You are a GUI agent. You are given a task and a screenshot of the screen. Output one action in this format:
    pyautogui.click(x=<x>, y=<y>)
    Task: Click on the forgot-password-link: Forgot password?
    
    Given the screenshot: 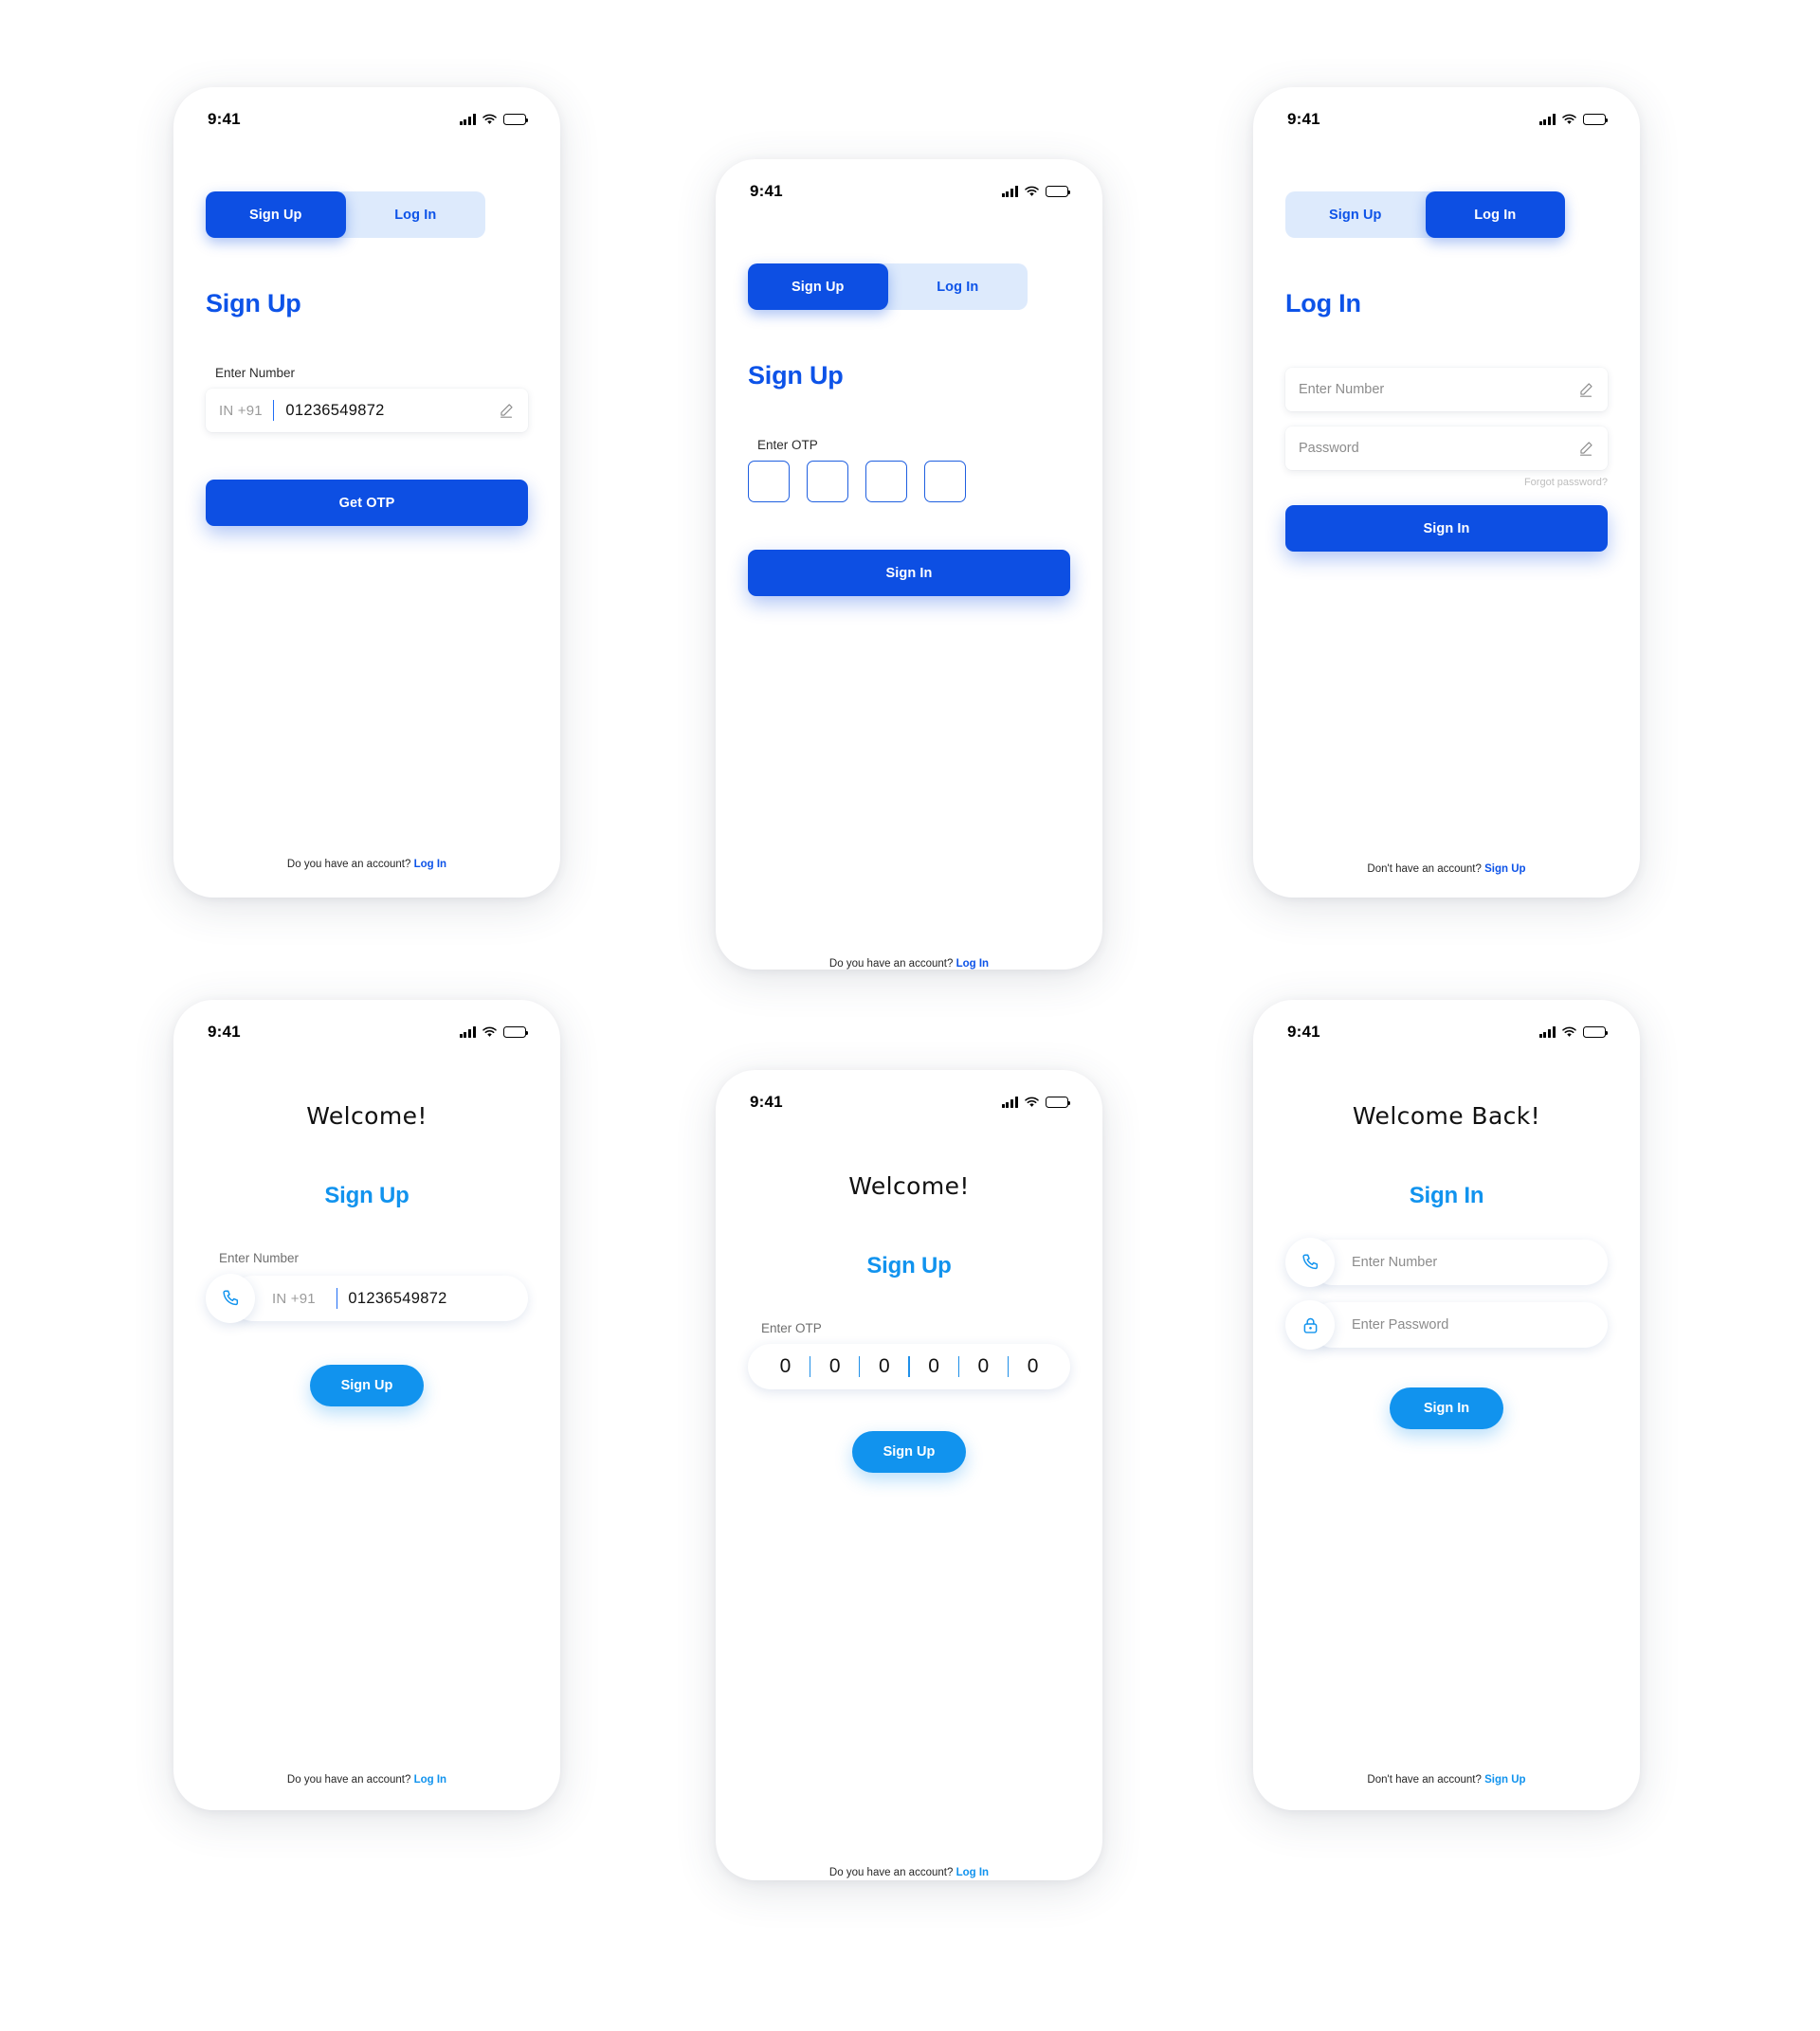 What is the action you would take?
    pyautogui.click(x=1446, y=482)
    